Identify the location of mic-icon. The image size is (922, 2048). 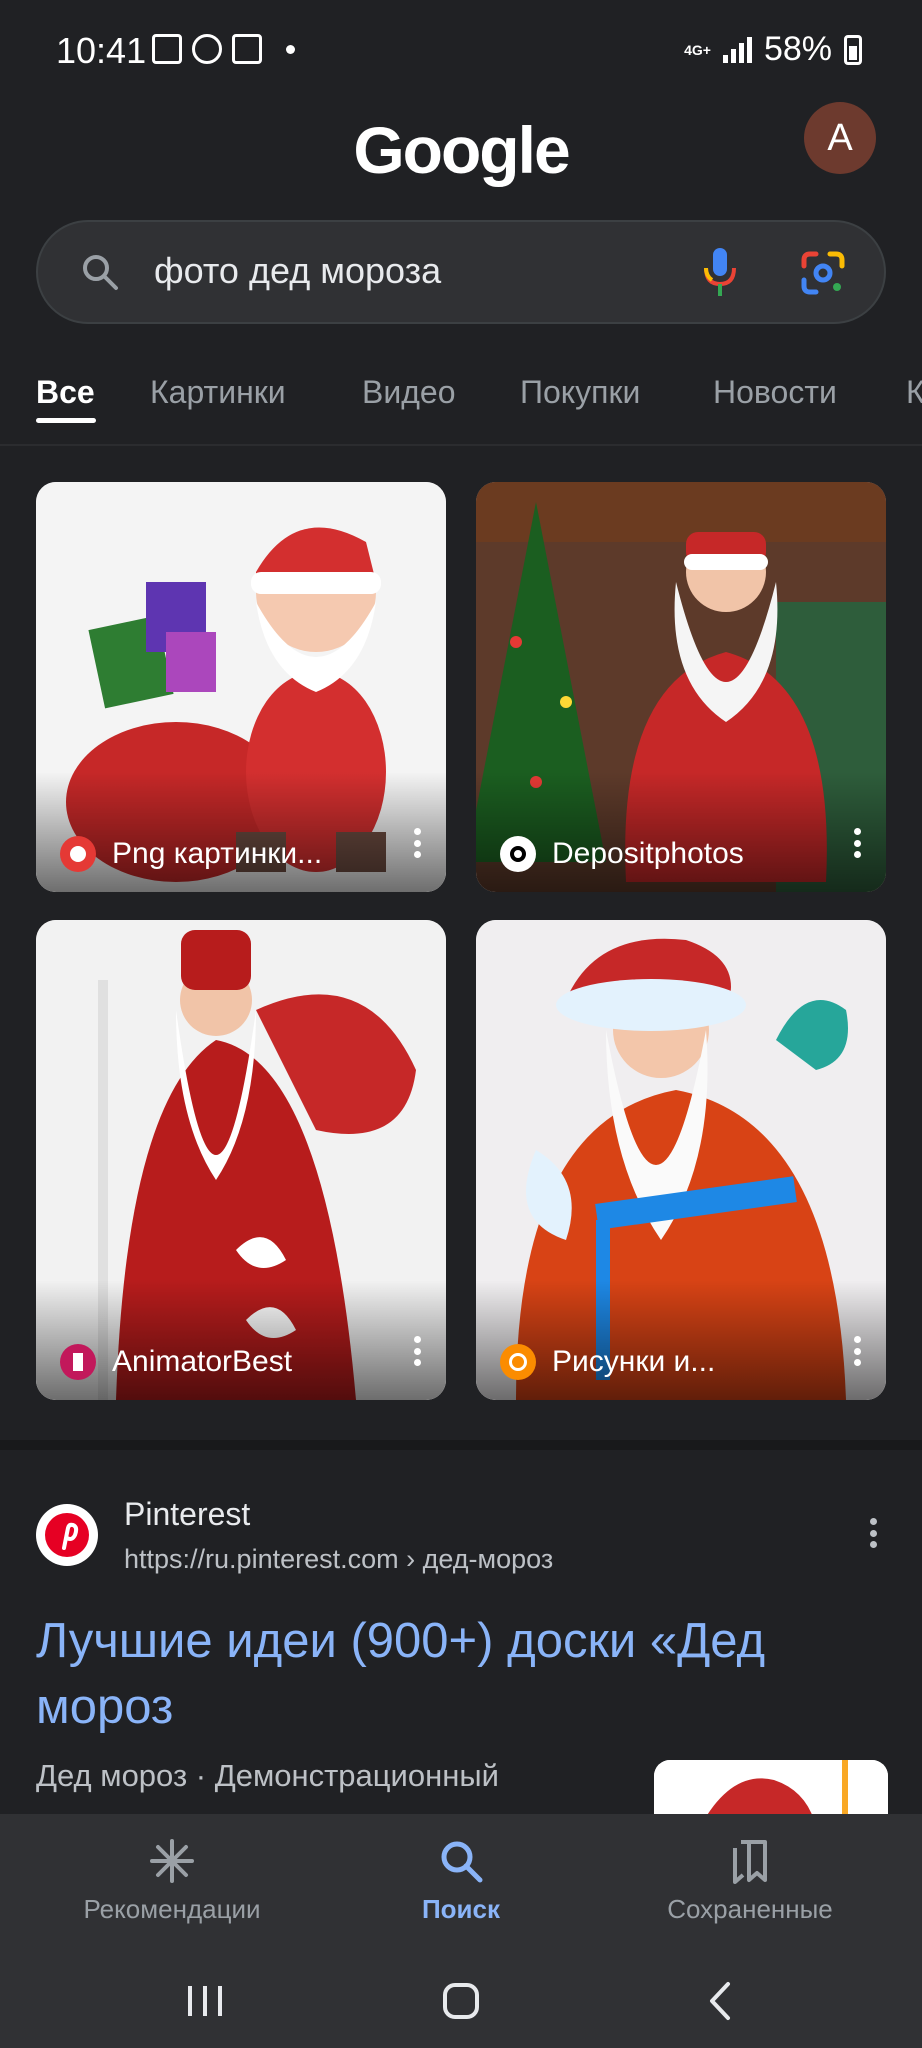
(720, 272).